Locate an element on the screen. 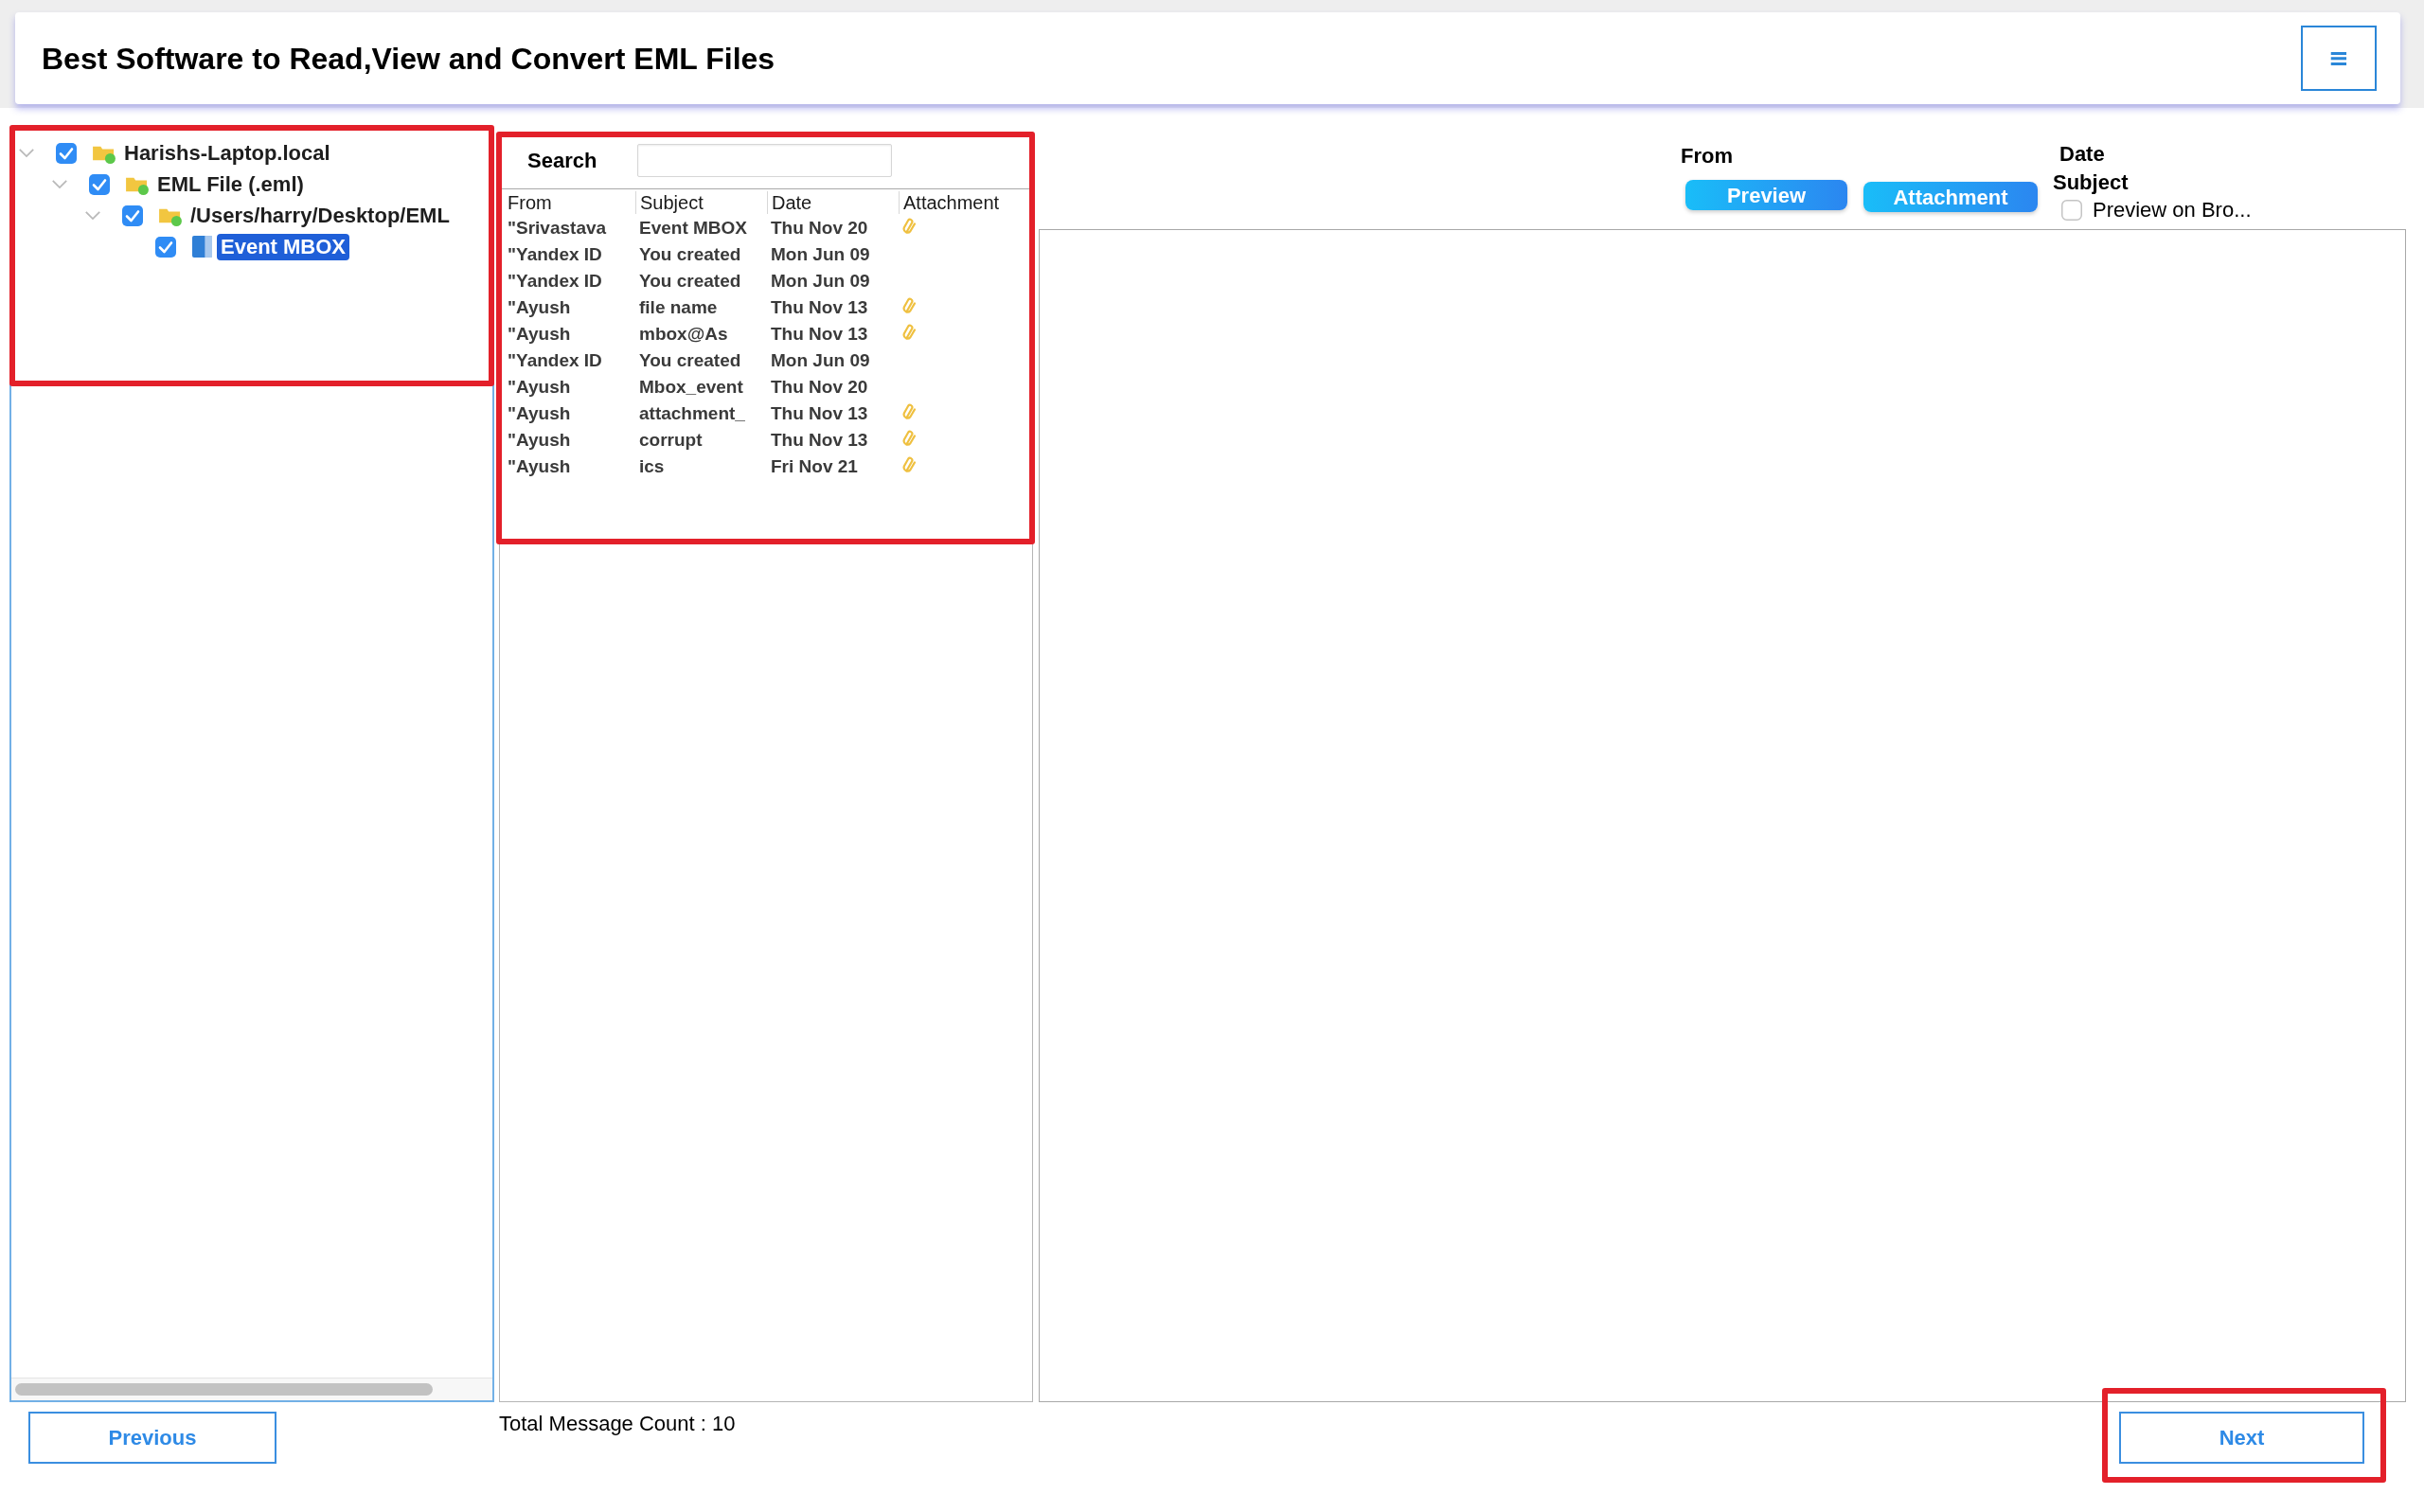  subject-label: Subject is located at coordinates (2091, 182).